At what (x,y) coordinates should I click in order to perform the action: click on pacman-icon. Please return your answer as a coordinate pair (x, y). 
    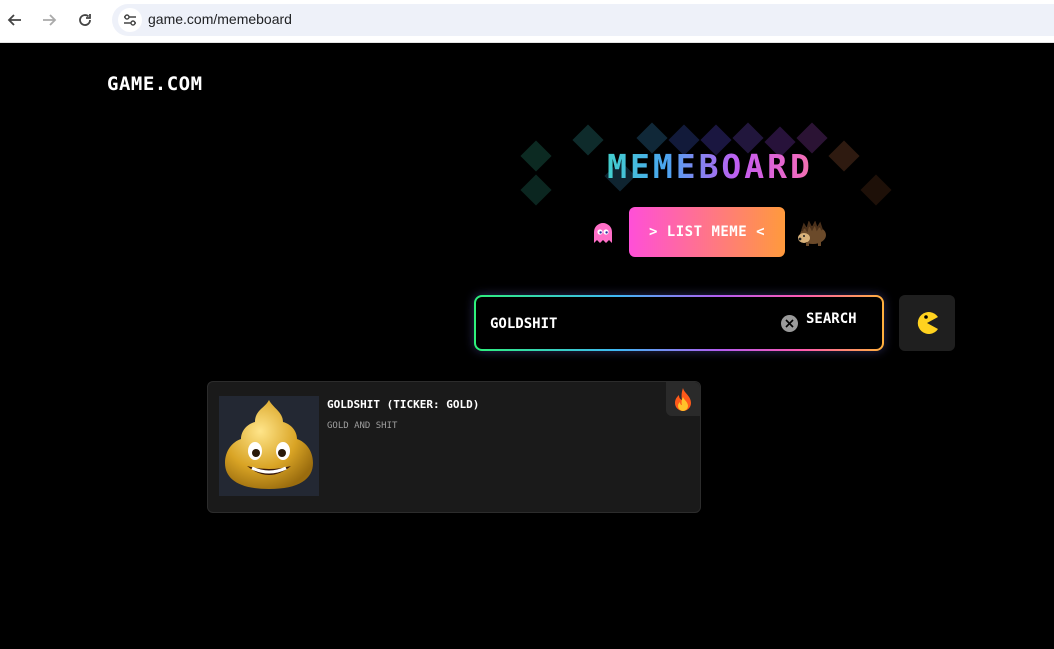
    Looking at the image, I should click on (927, 323).